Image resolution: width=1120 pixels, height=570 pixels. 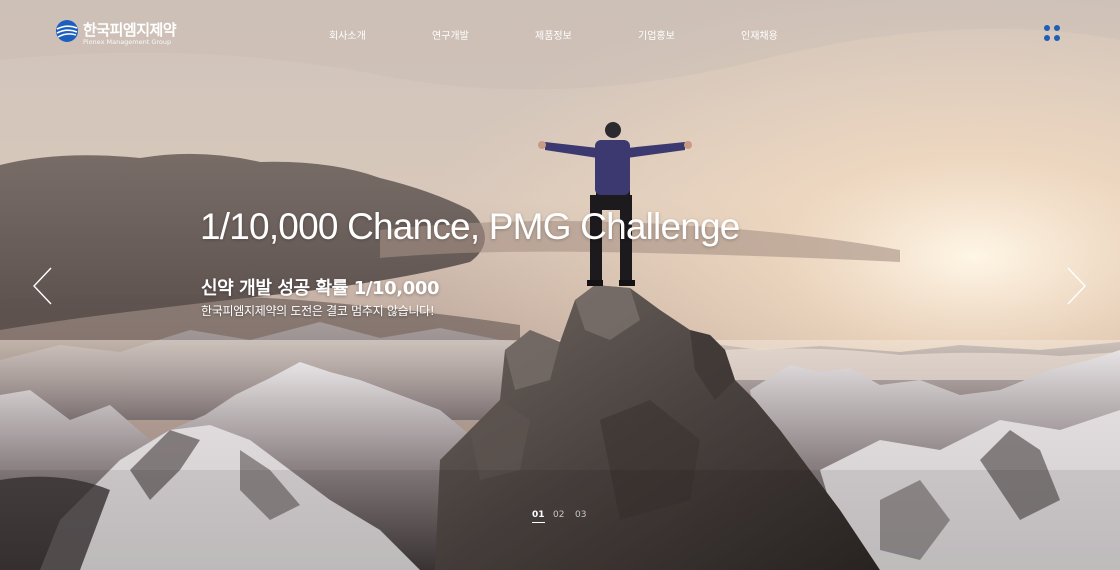 I want to click on logo-subtitle: Pionex Management Group, so click(x=127, y=42).